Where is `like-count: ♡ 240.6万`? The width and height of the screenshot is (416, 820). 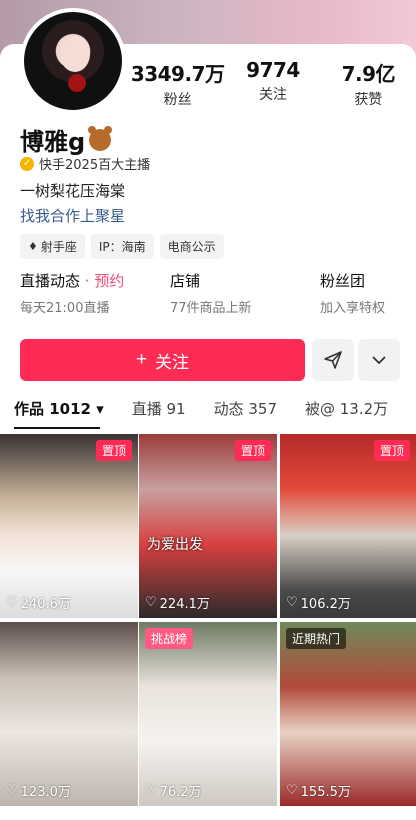
like-count: ♡ 240.6万 is located at coordinates (38, 602).